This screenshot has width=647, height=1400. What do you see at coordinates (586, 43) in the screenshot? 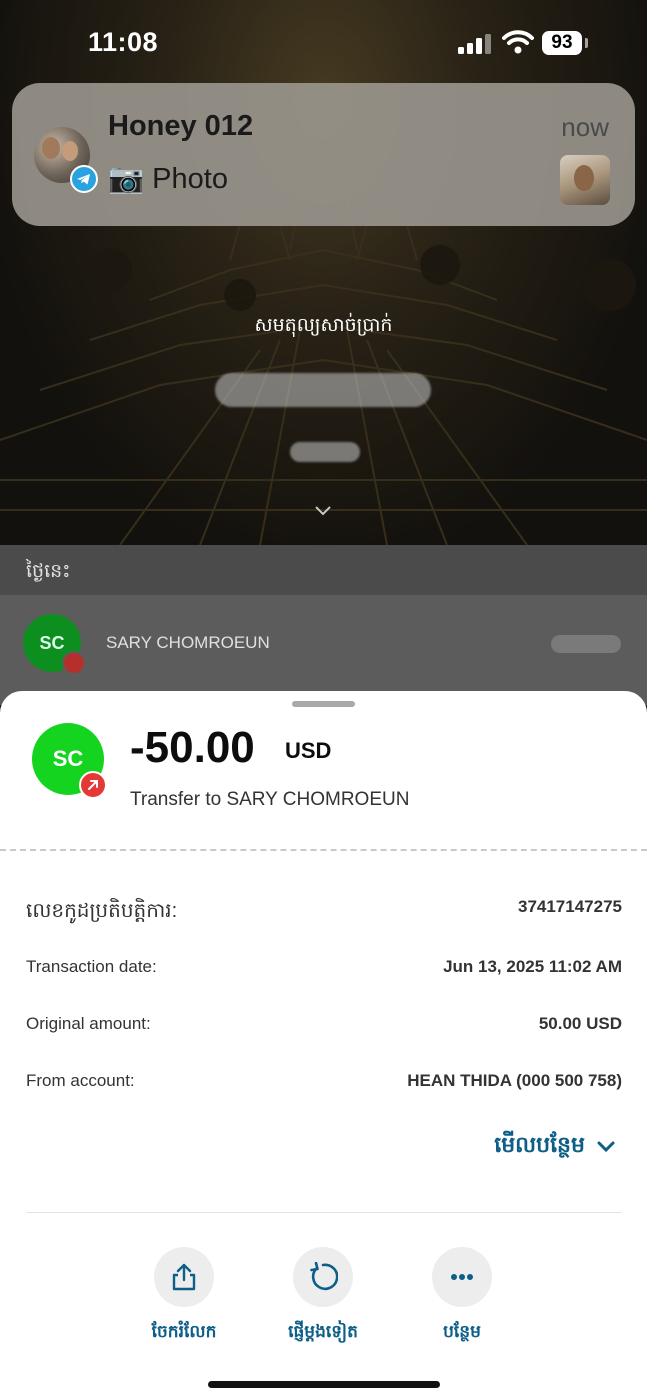
I see `battery-nub` at bounding box center [586, 43].